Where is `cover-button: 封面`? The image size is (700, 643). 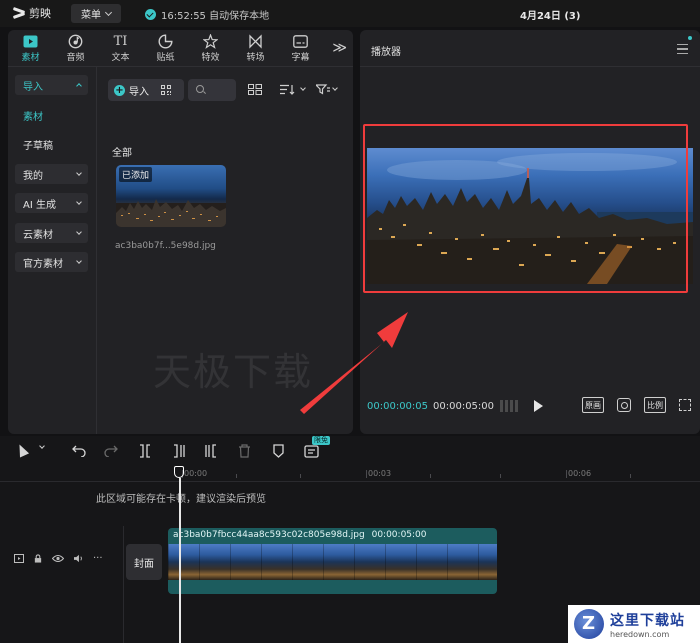
cover-button: 封面 is located at coordinates (144, 562).